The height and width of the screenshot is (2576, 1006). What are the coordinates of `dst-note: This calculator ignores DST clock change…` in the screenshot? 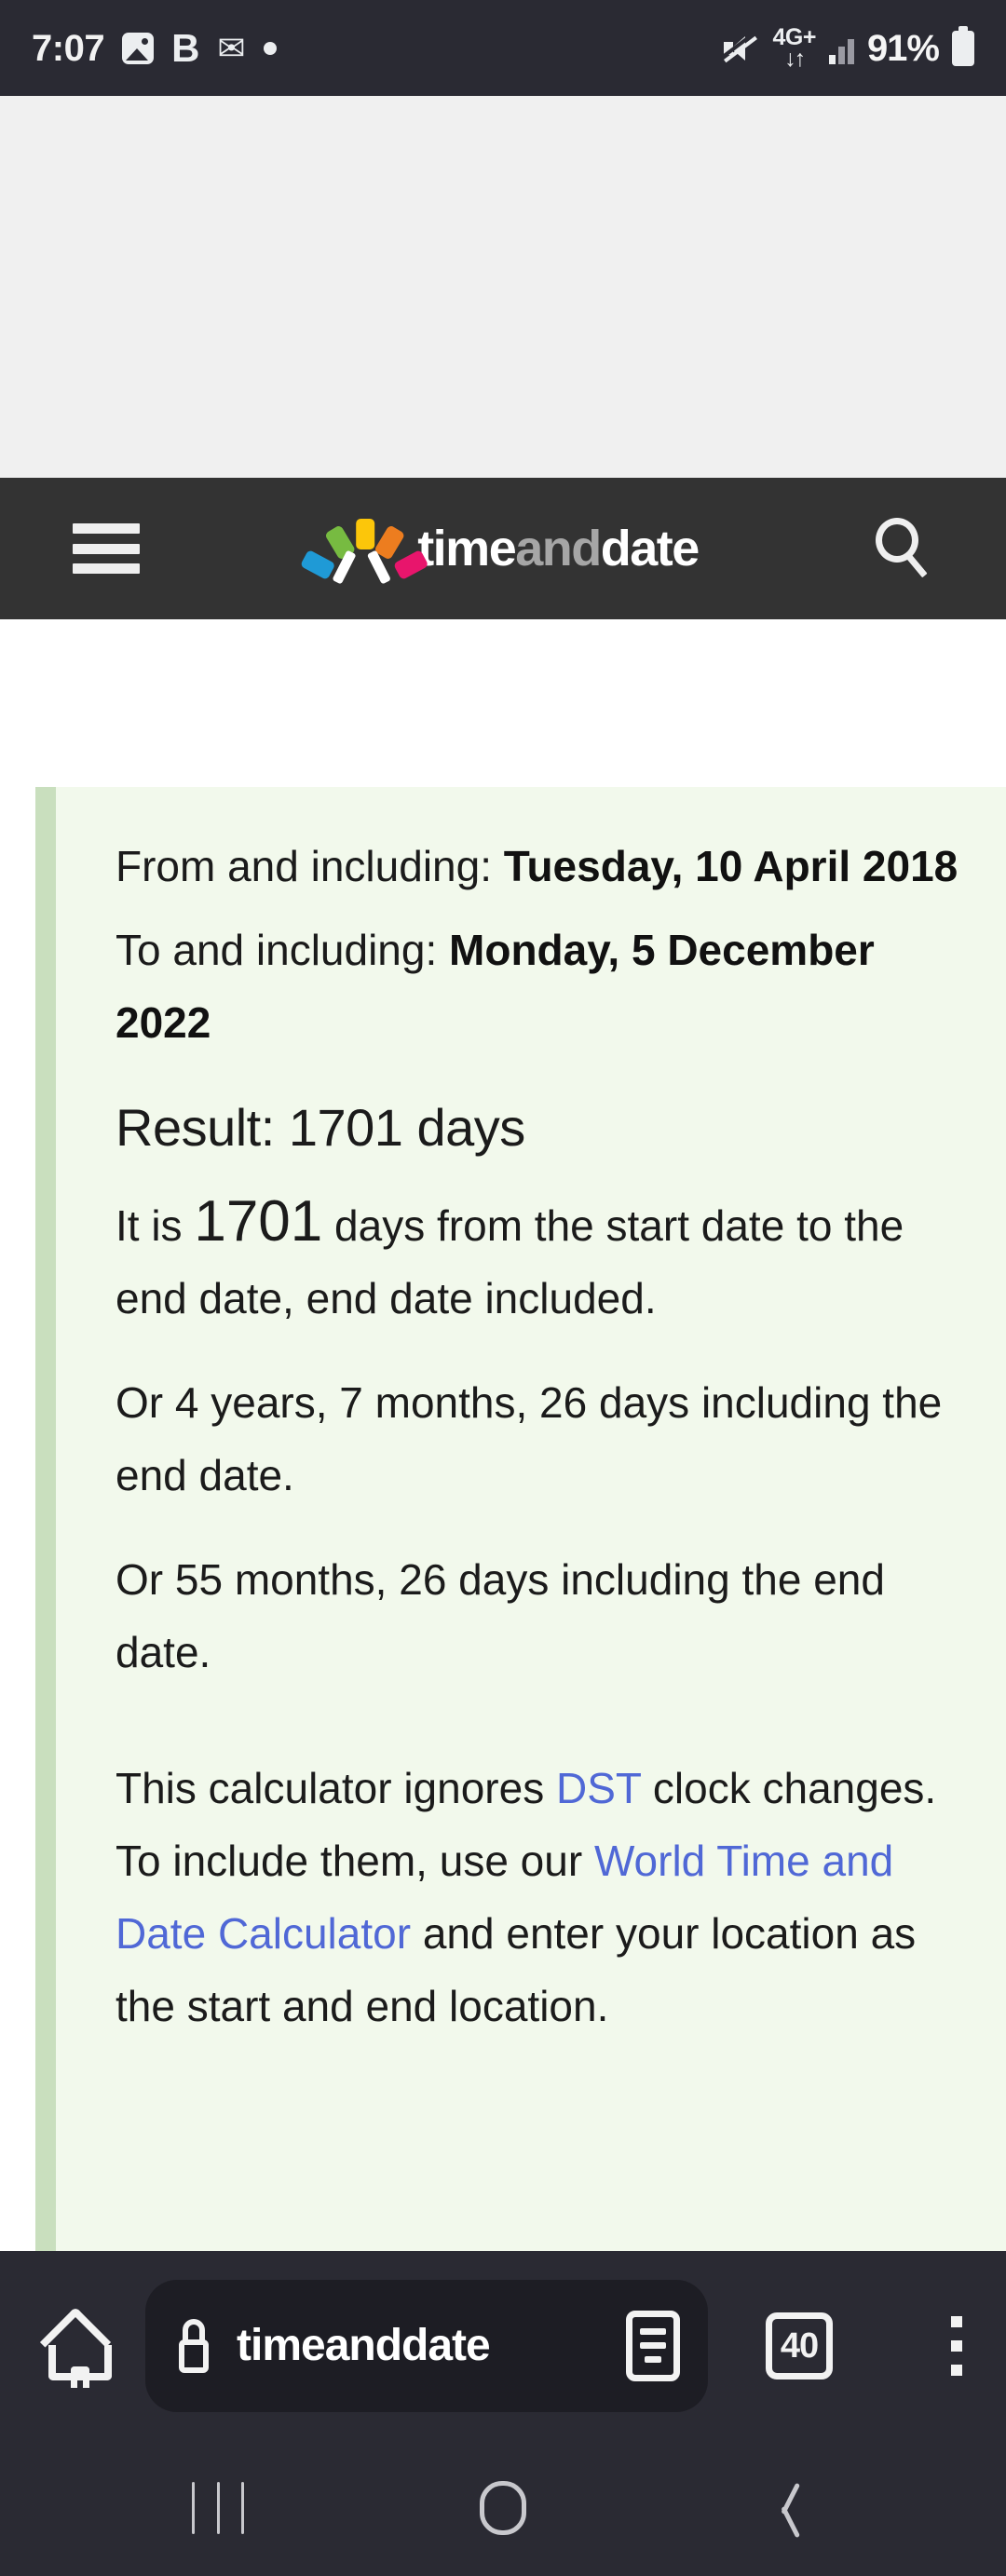 It's located at (542, 1897).